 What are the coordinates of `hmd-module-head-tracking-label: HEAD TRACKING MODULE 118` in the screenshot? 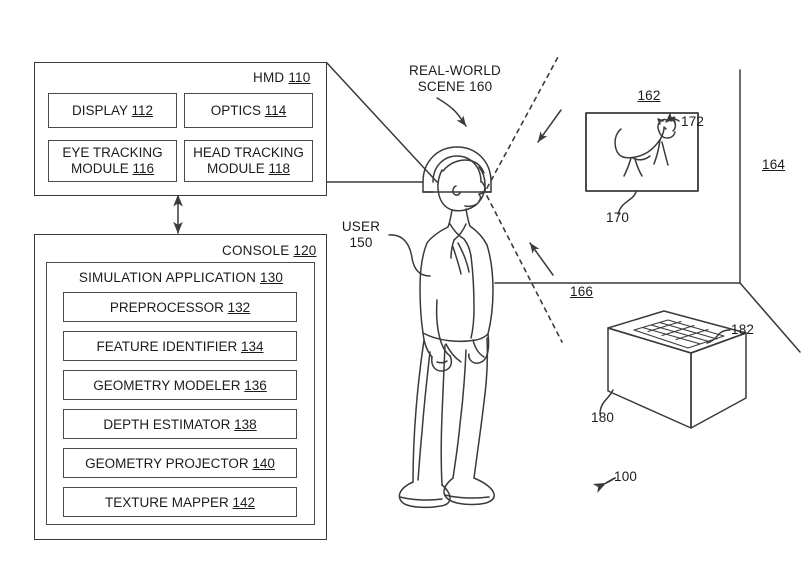 It's located at (248, 160).